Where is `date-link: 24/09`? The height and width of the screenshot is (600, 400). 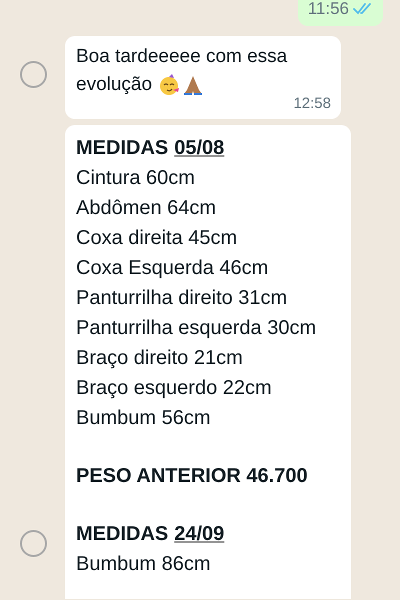
date-link: 24/09 is located at coordinates (199, 534).